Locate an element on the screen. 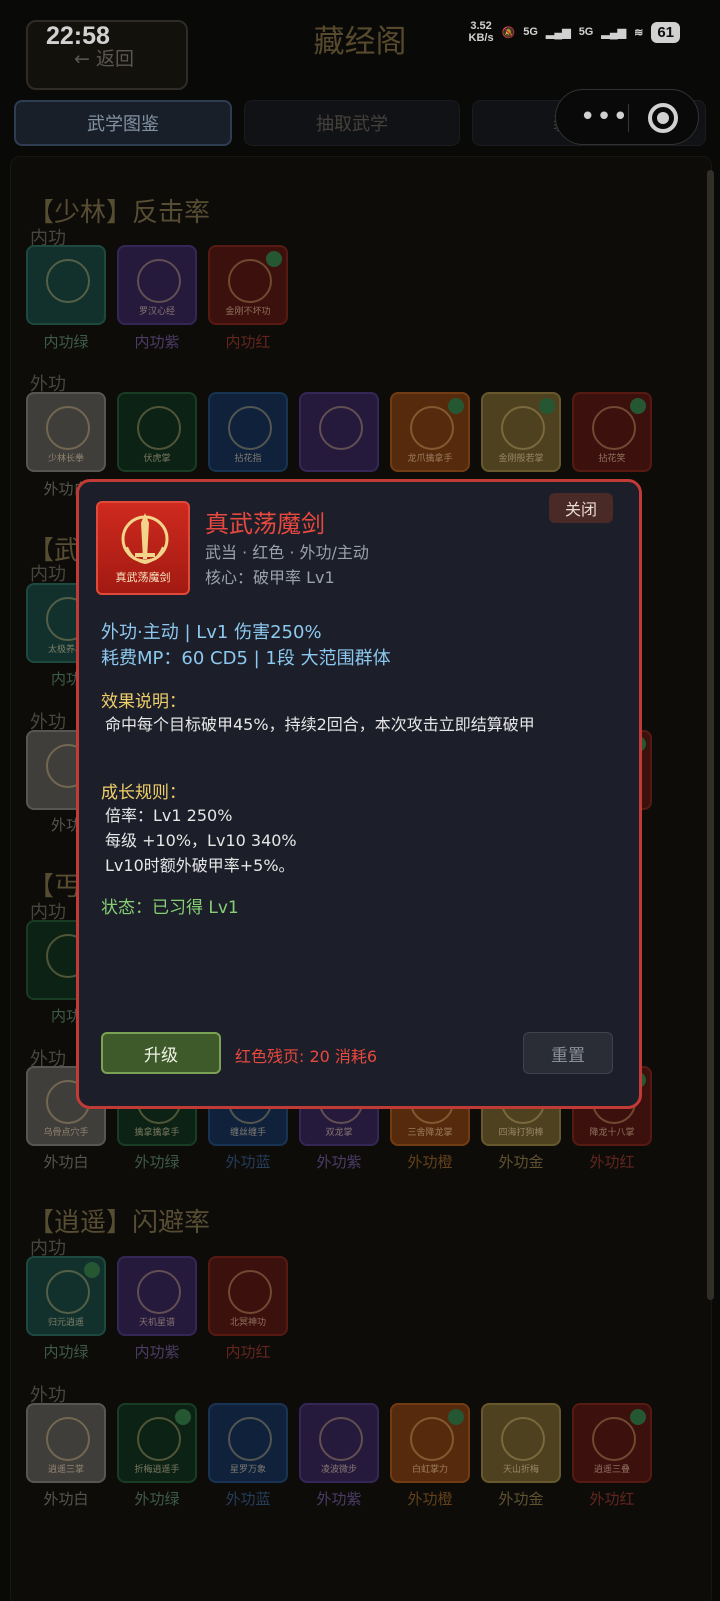  effect-heading: 效果说明： is located at coordinates (143, 702).